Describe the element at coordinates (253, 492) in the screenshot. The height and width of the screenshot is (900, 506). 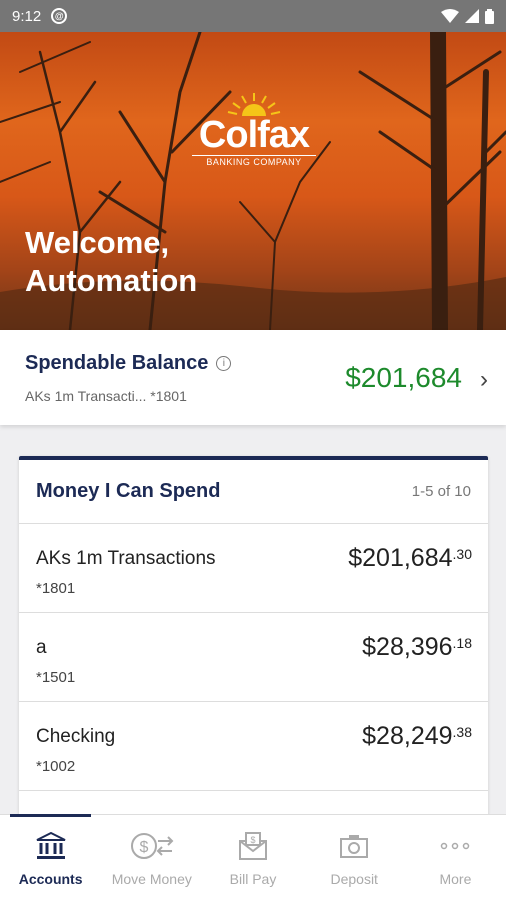
I see `card-header: Money I Can Spend 1-5 of 10` at that location.